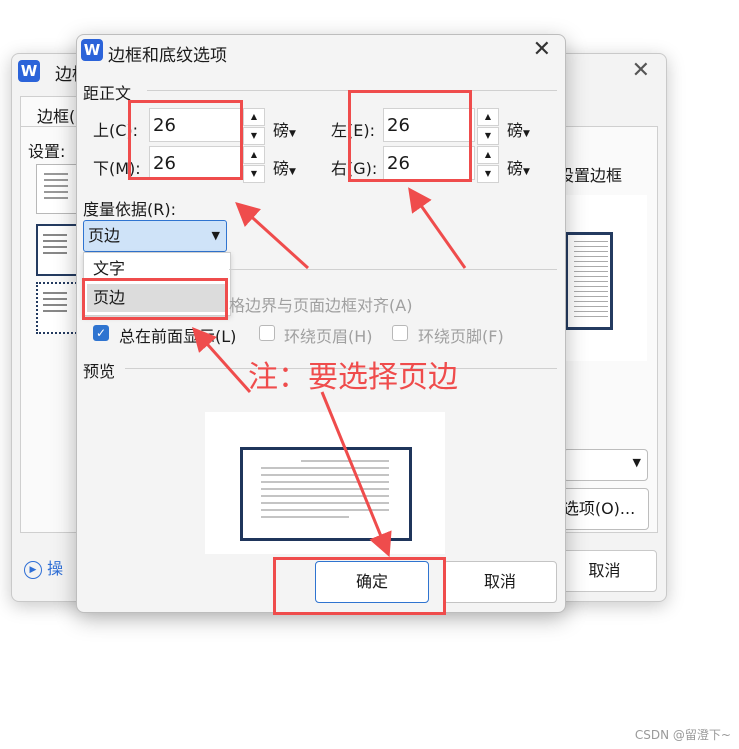  What do you see at coordinates (437, 228) in the screenshot?
I see `arrow-to-left-right` at bounding box center [437, 228].